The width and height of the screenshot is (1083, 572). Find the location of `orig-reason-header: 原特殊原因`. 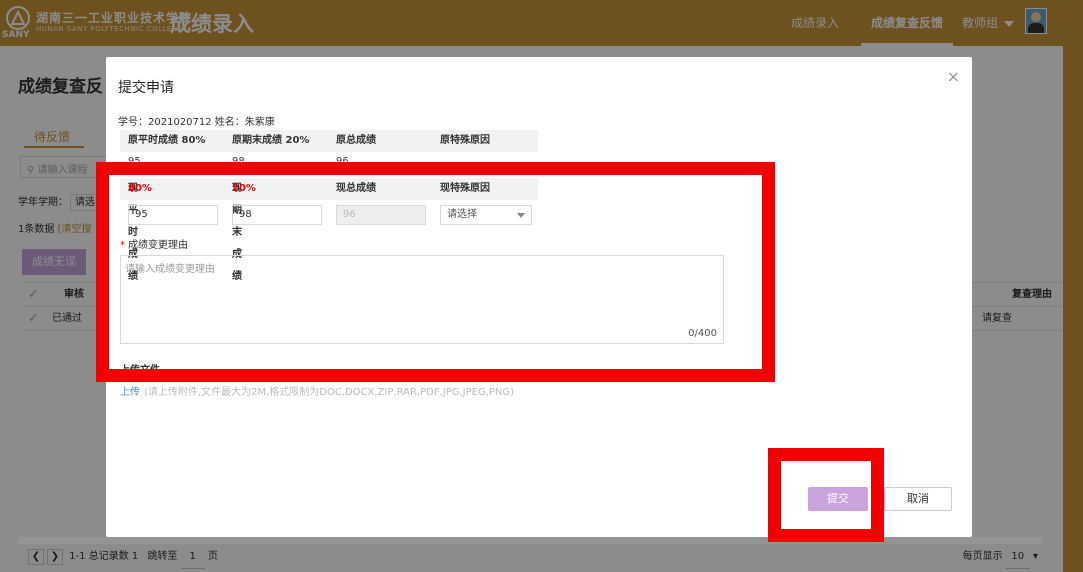

orig-reason-header: 原特殊原因 is located at coordinates (465, 140).